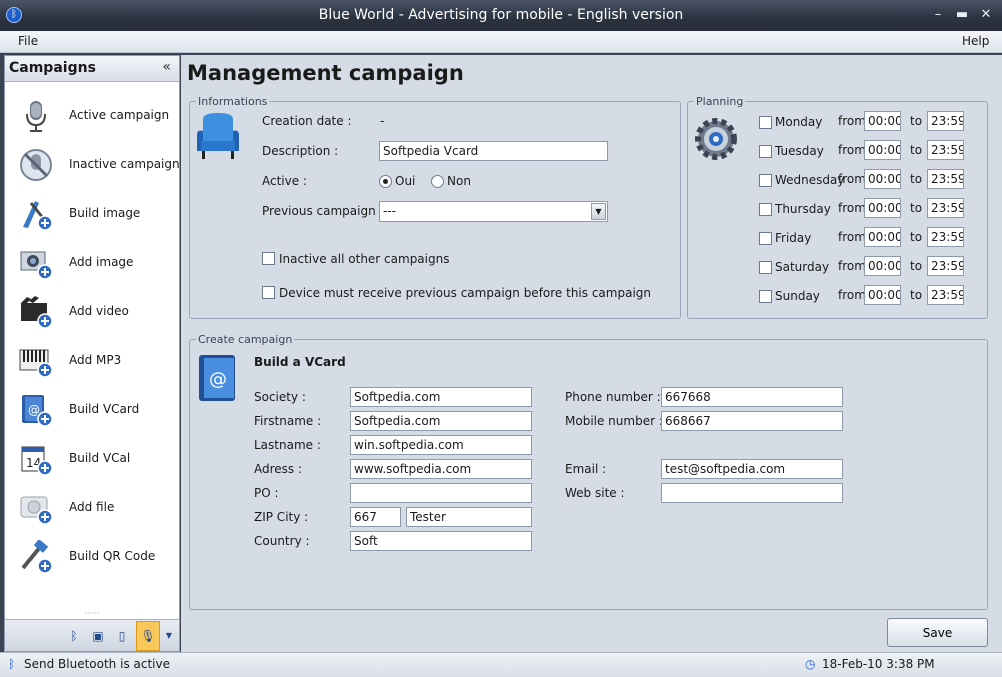  What do you see at coordinates (598, 211) in the screenshot?
I see `chevron-down-icon: ▼` at bounding box center [598, 211].